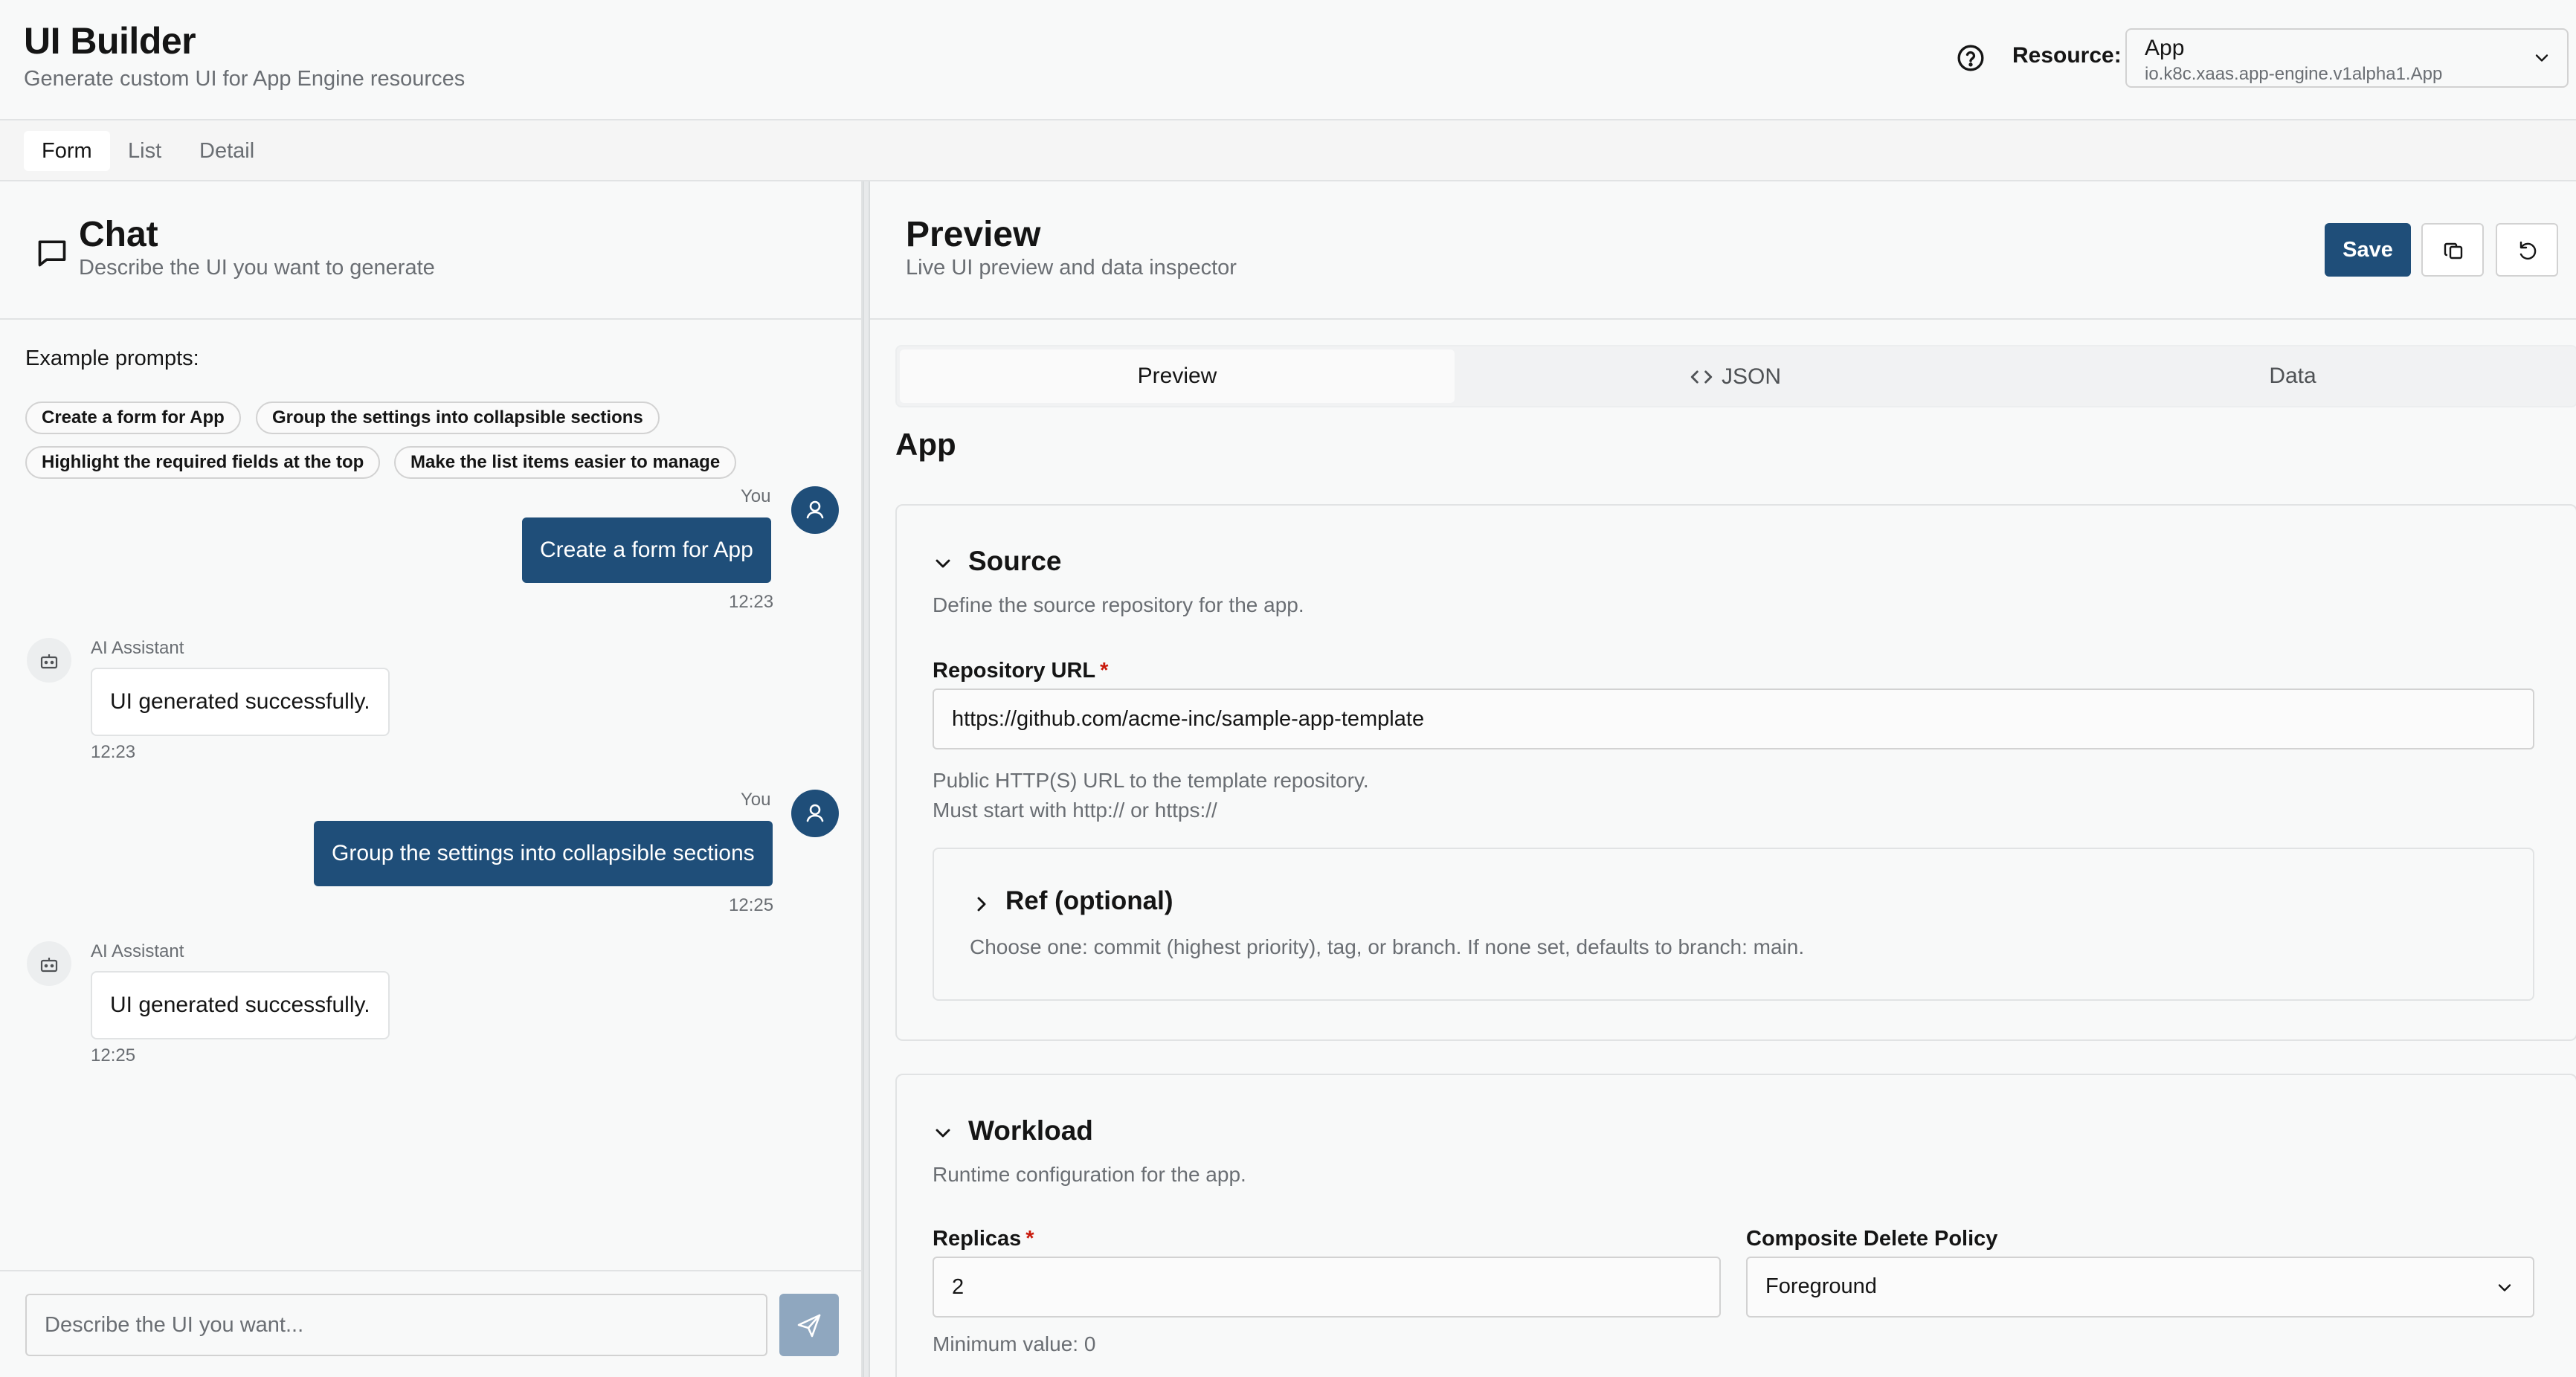 The height and width of the screenshot is (1377, 2576). Describe the element at coordinates (1089, 1174) in the screenshot. I see `section-description: Runtime configuration for the app.` at that location.